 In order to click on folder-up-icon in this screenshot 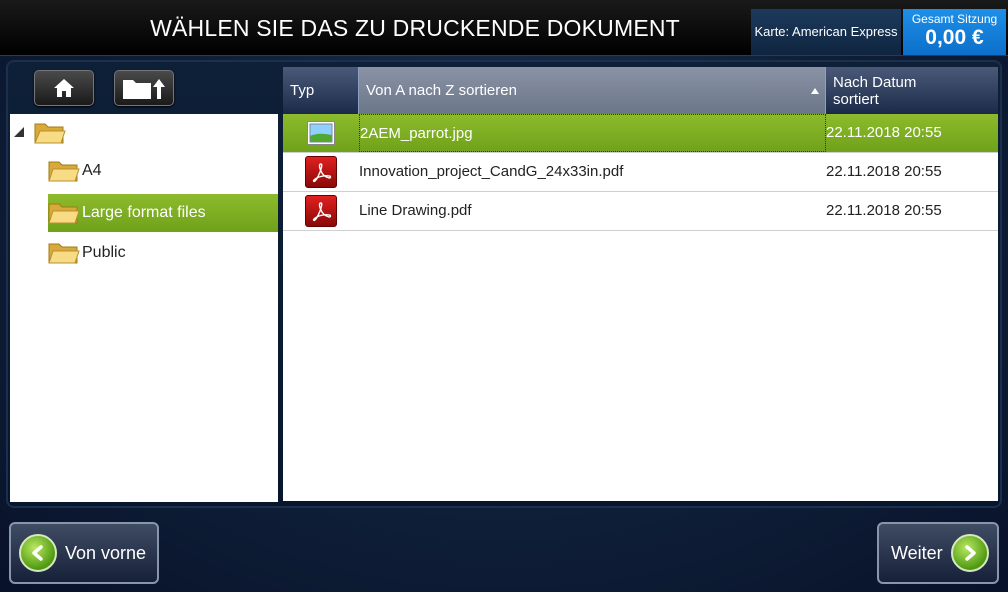, I will do `click(144, 89)`.